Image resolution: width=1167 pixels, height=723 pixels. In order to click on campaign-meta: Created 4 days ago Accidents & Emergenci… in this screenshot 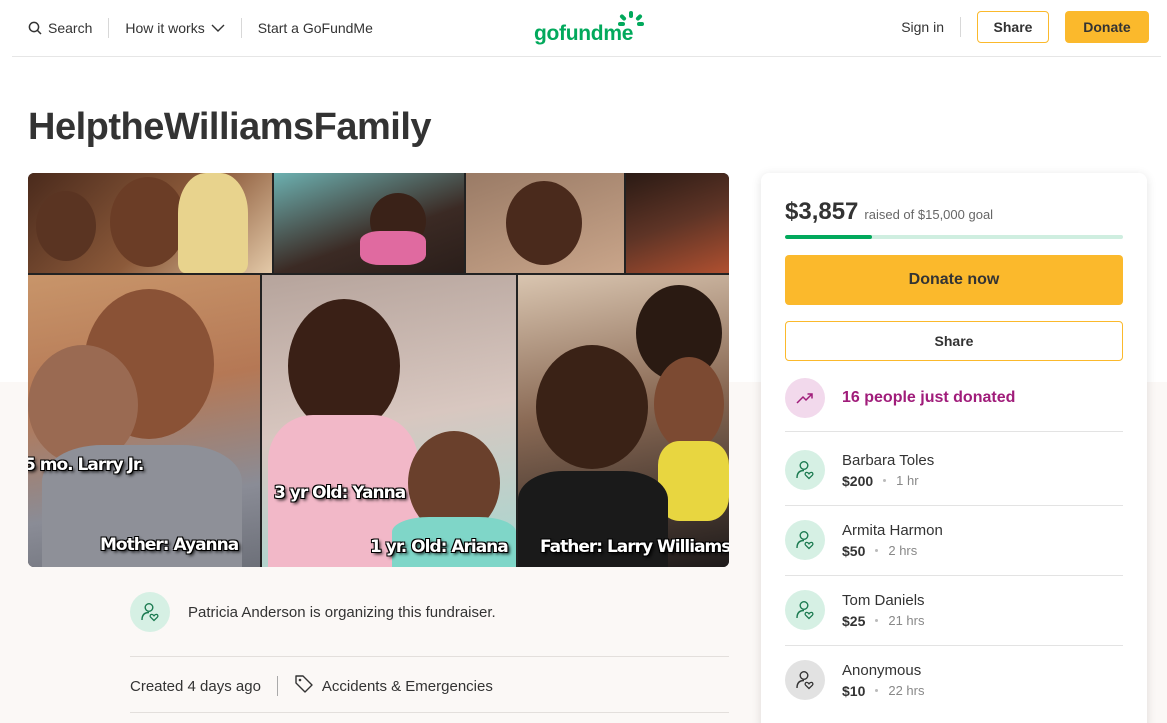, I will do `click(311, 686)`.